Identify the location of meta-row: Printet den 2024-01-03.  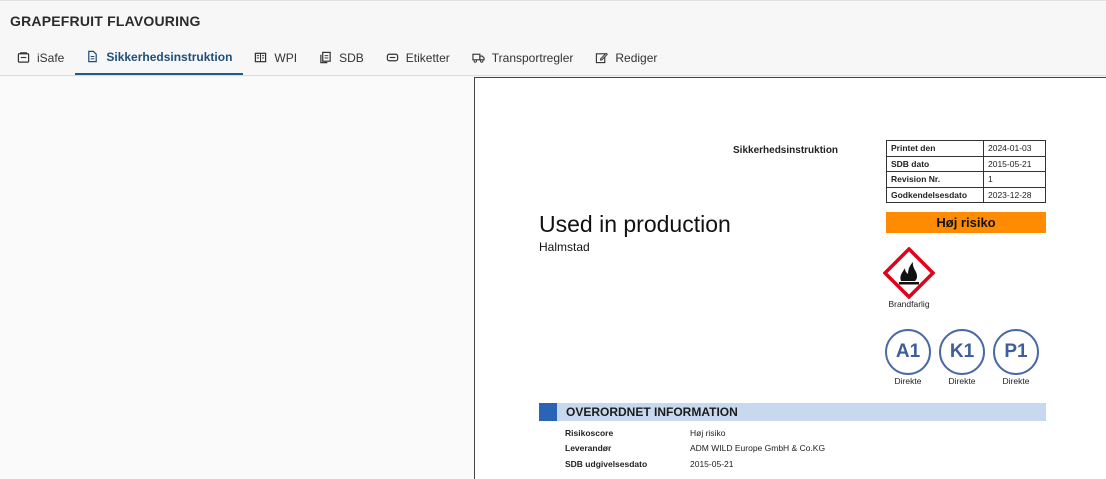
(966, 148).